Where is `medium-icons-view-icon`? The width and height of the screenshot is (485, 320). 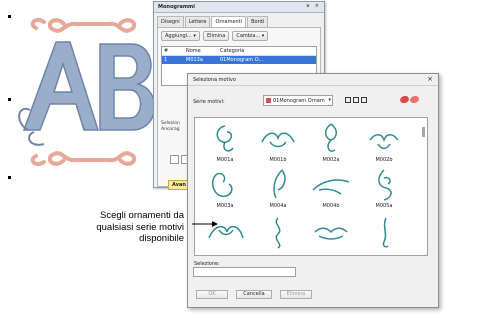
medium-icons-view-icon is located at coordinates (356, 100).